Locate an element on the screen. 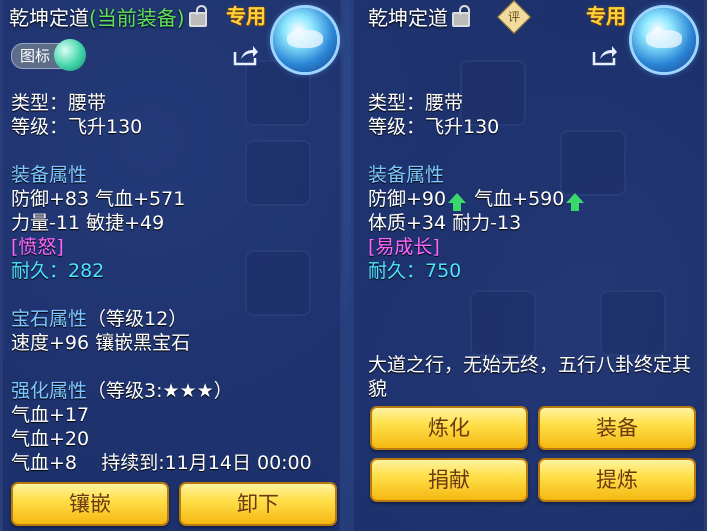  icon-toggle: 图标 is located at coordinates (49, 55).